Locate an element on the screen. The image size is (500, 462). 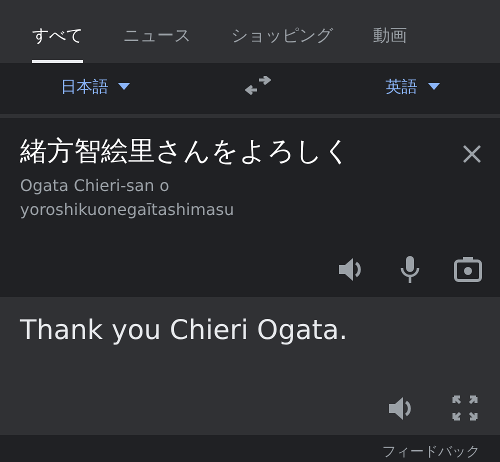
swap-languages-button is located at coordinates (257, 87).